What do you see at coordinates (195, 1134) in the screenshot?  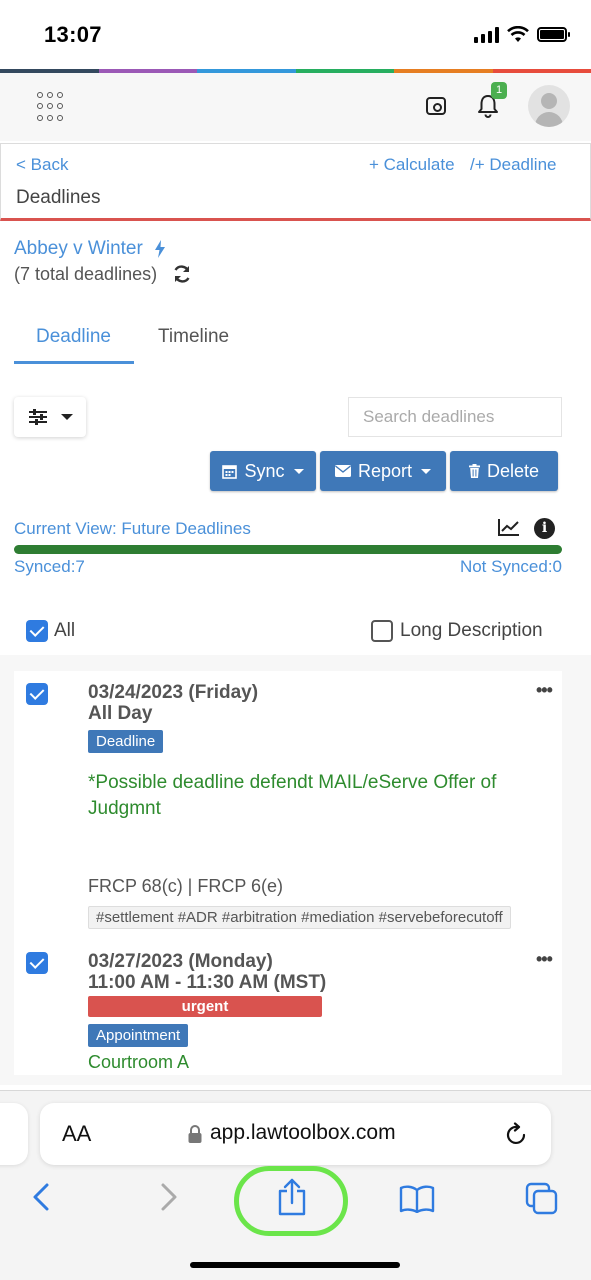 I see `lock-icon` at bounding box center [195, 1134].